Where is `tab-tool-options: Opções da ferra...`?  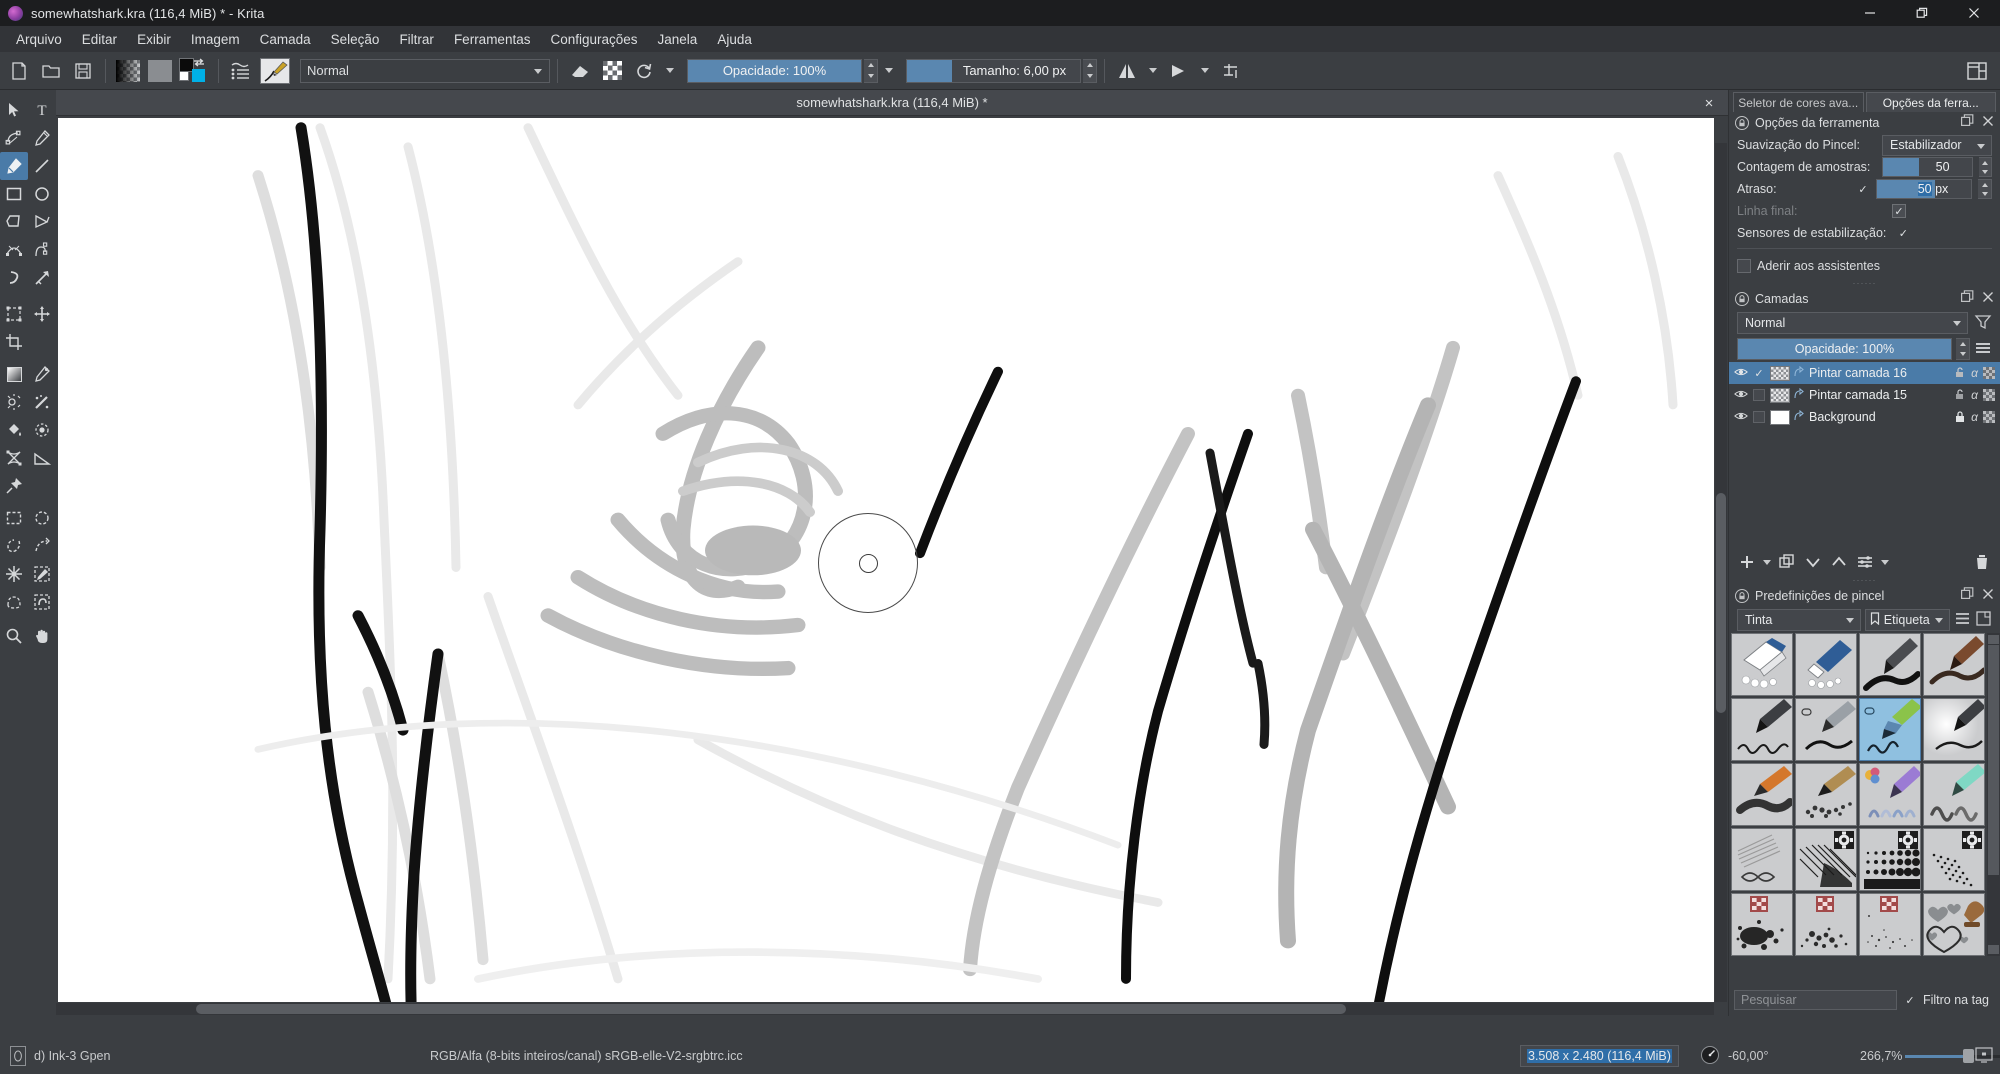
tab-tool-options: Opções da ferra... is located at coordinates (1930, 102).